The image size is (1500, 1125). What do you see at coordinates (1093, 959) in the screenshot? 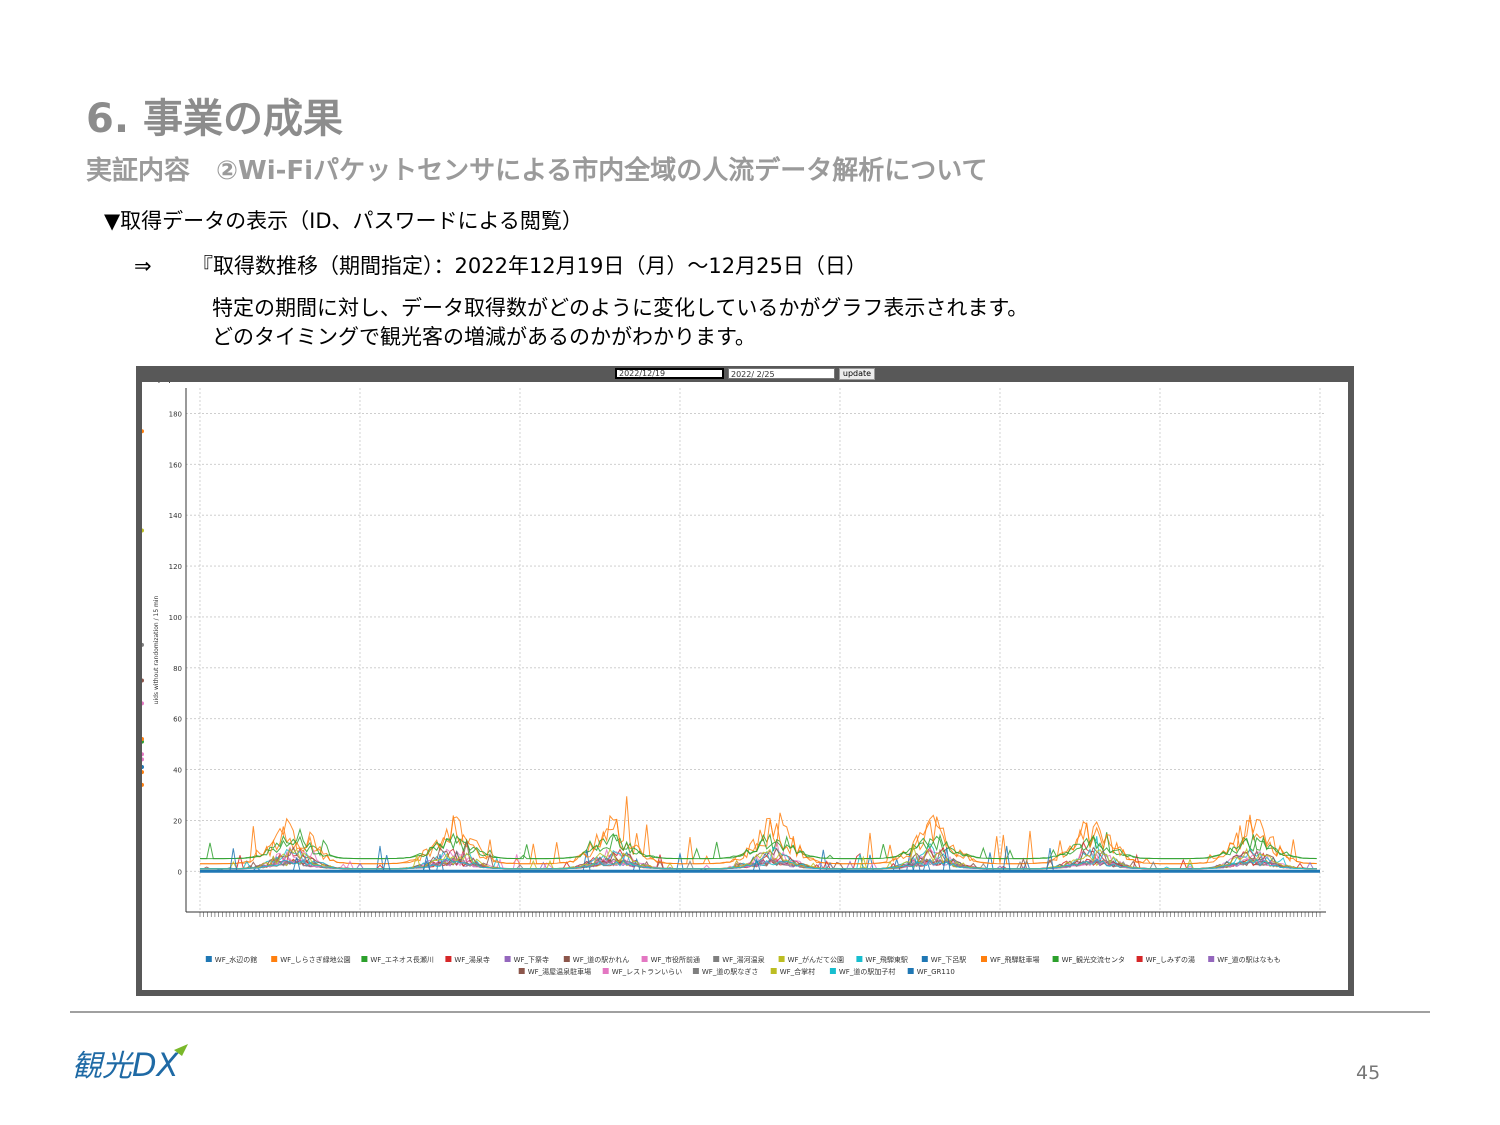
I see `legend-label: WF_観光交流センタ` at bounding box center [1093, 959].